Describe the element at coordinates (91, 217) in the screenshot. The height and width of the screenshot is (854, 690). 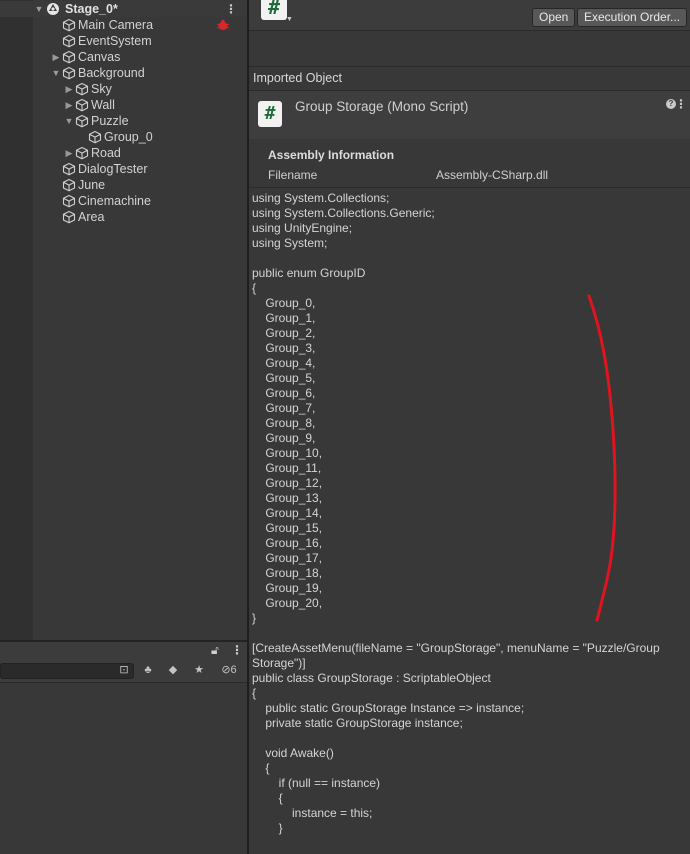
I see `hierarchy-item-label: Area` at that location.